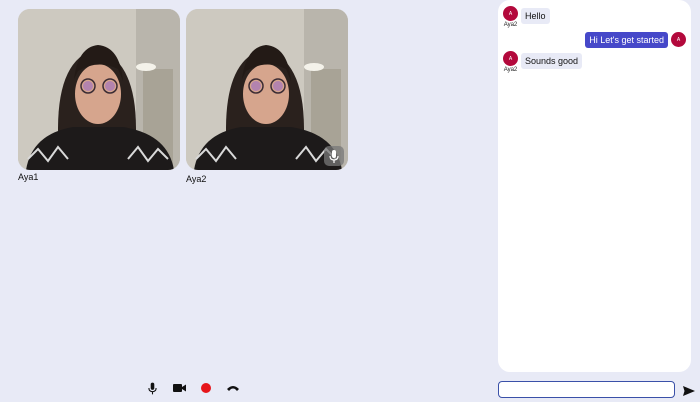 The image size is (700, 402). Describe the element at coordinates (535, 16) in the screenshot. I see `message-text: Hello` at that location.